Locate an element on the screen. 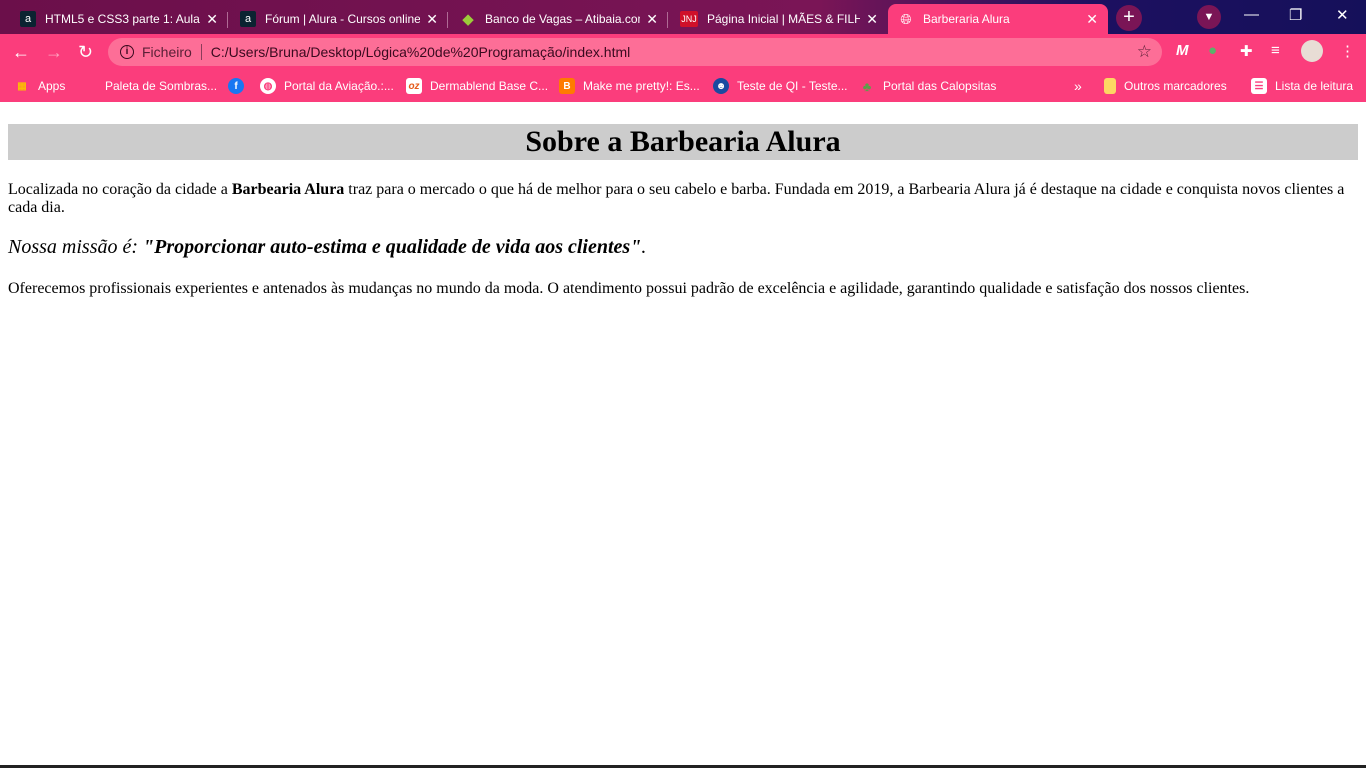 Image resolution: width=1366 pixels, height=768 pixels. intro-bold: Barbearia Alura is located at coordinates (288, 189).